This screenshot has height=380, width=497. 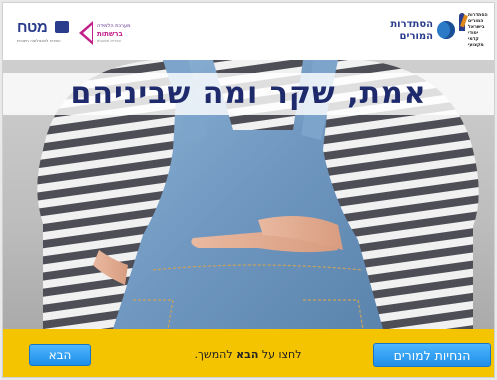 I want to click on histadrut-logo-line1: הסתדרות, so click(x=411, y=24).